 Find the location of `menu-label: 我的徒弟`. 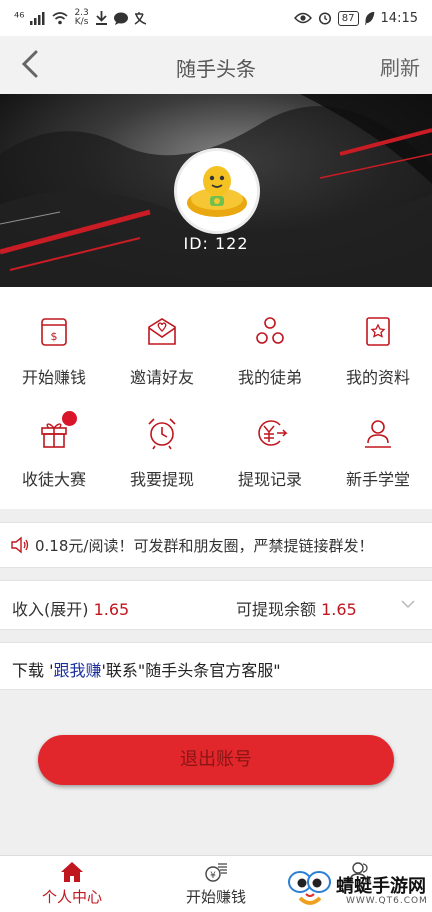

menu-label: 我的徒弟 is located at coordinates (269, 377).